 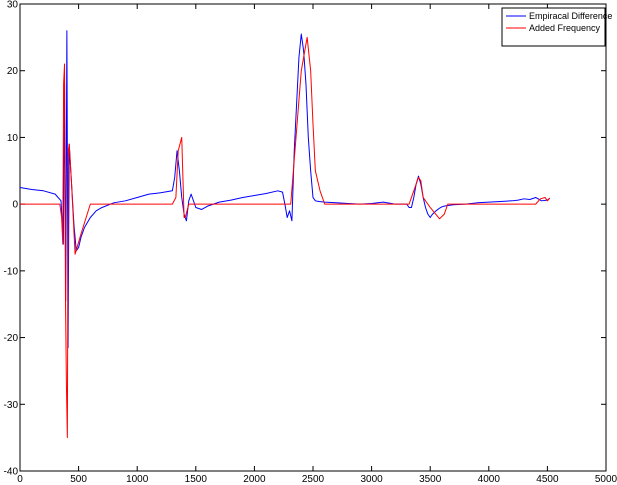 I want to click on x-tick-label: 2000, so click(x=254, y=479).